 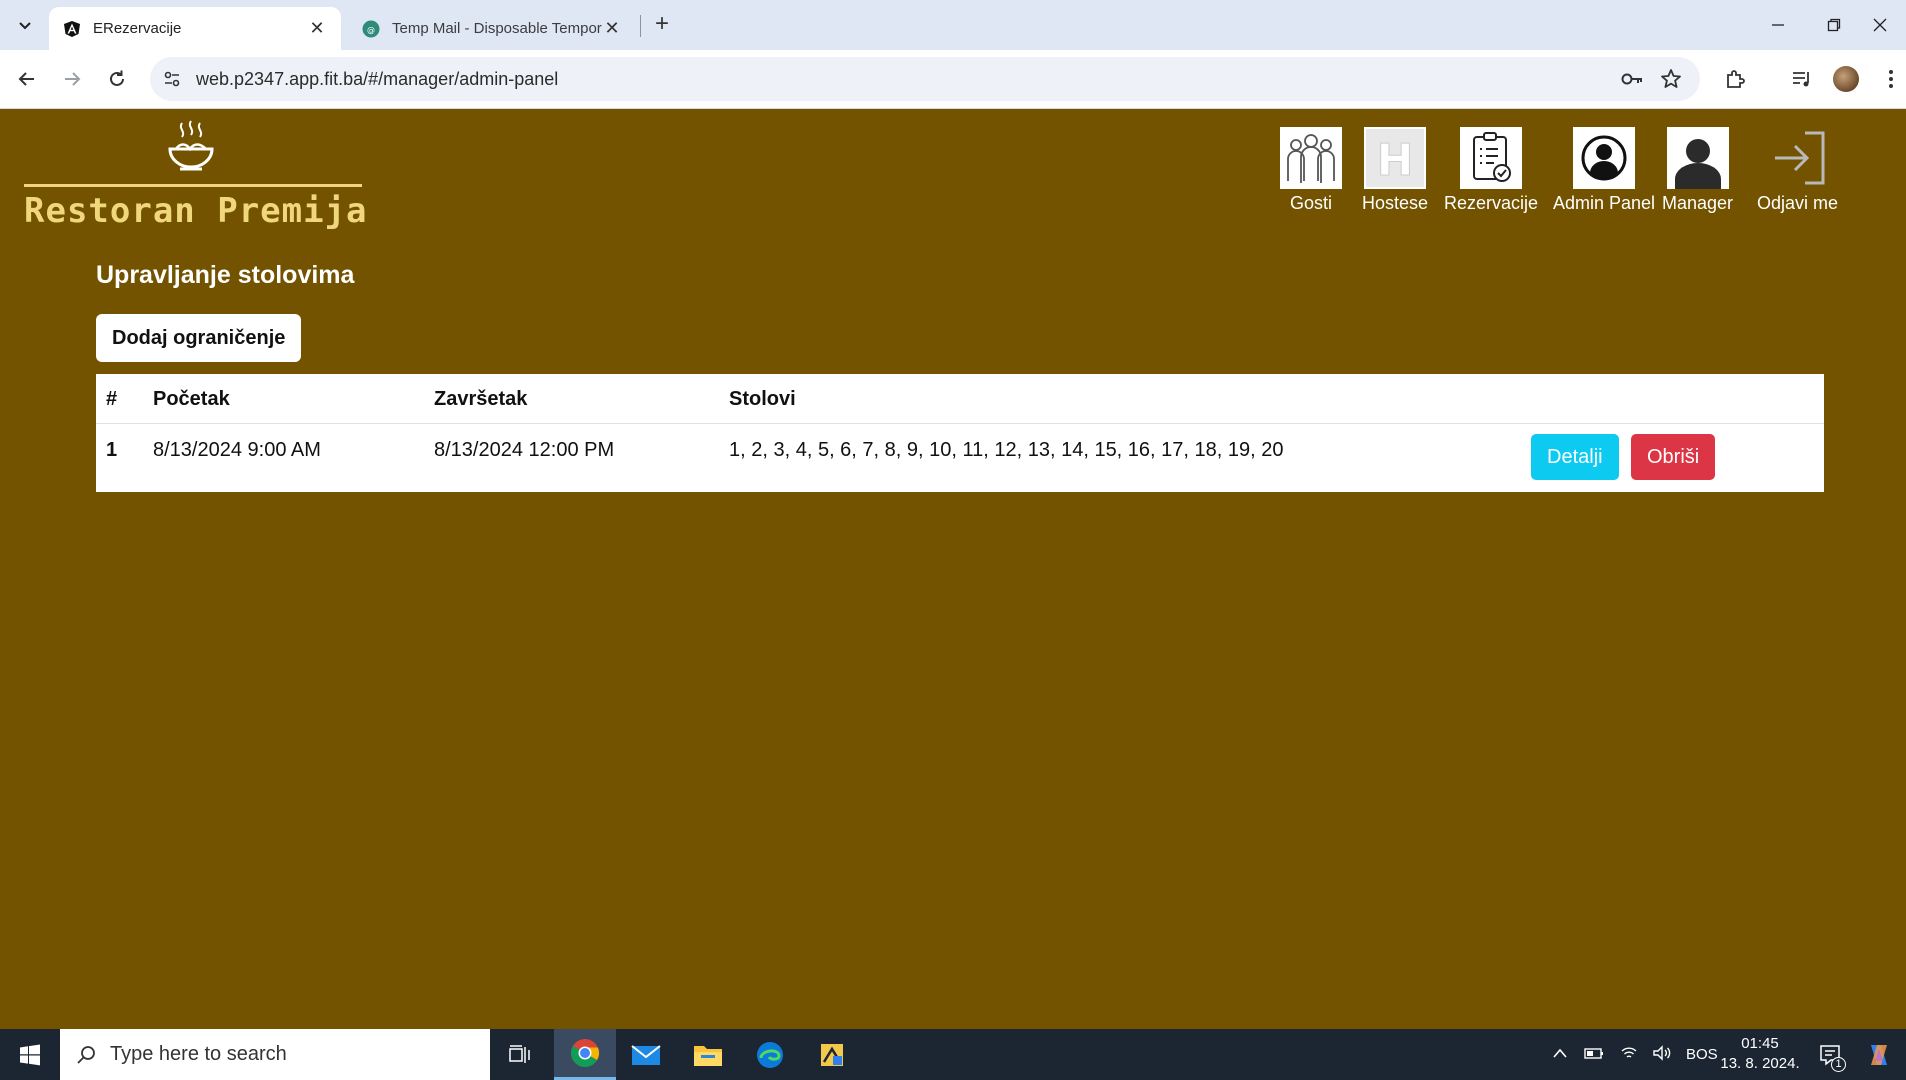 What do you see at coordinates (172, 79) in the screenshot?
I see `site-settings-icon` at bounding box center [172, 79].